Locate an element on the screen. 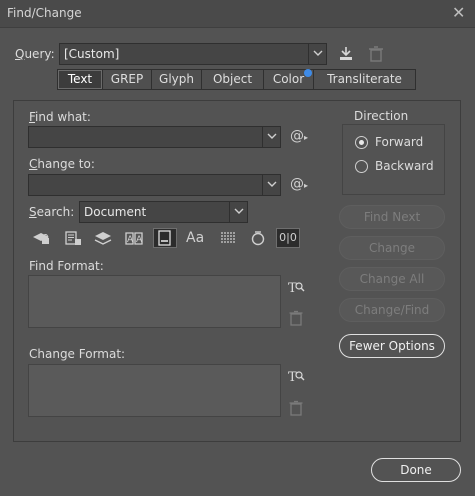 The height and width of the screenshot is (496, 475). change-to-label: Change to: is located at coordinates (62, 164).